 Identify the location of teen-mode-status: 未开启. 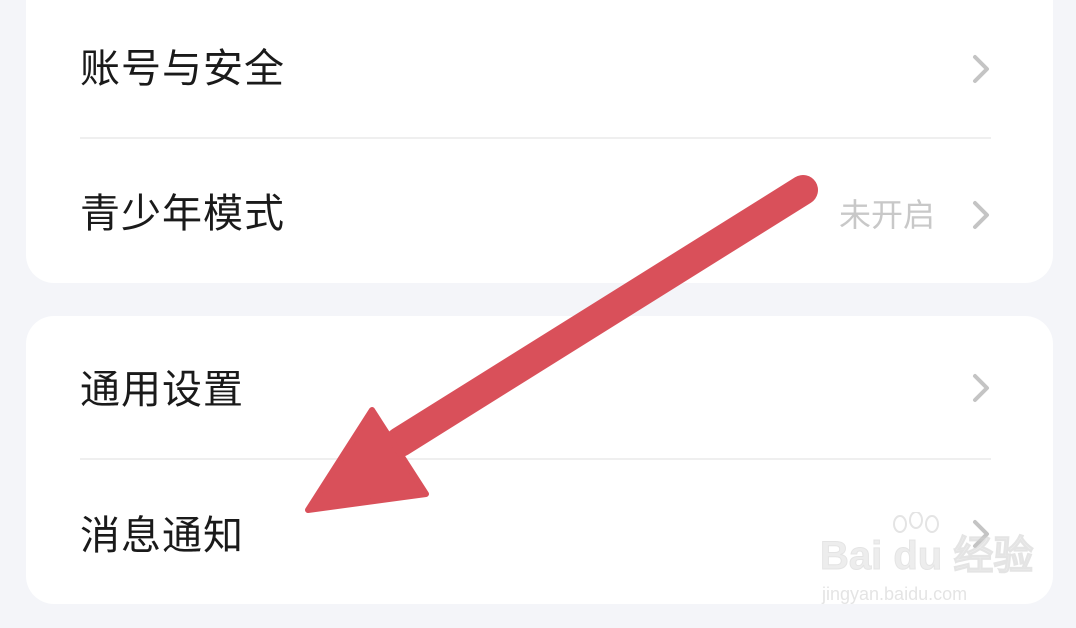
(886, 215).